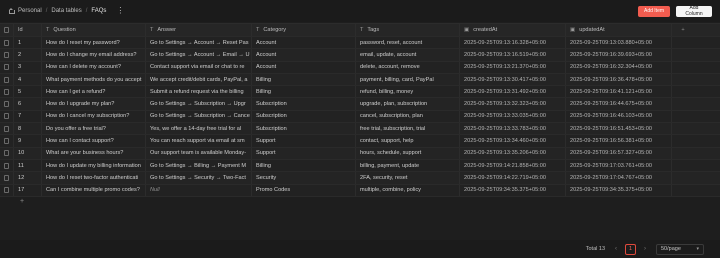 The image size is (720, 258). What do you see at coordinates (94, 104) in the screenshot?
I see `cell-question: How do I upgrade my plan?` at bounding box center [94, 104].